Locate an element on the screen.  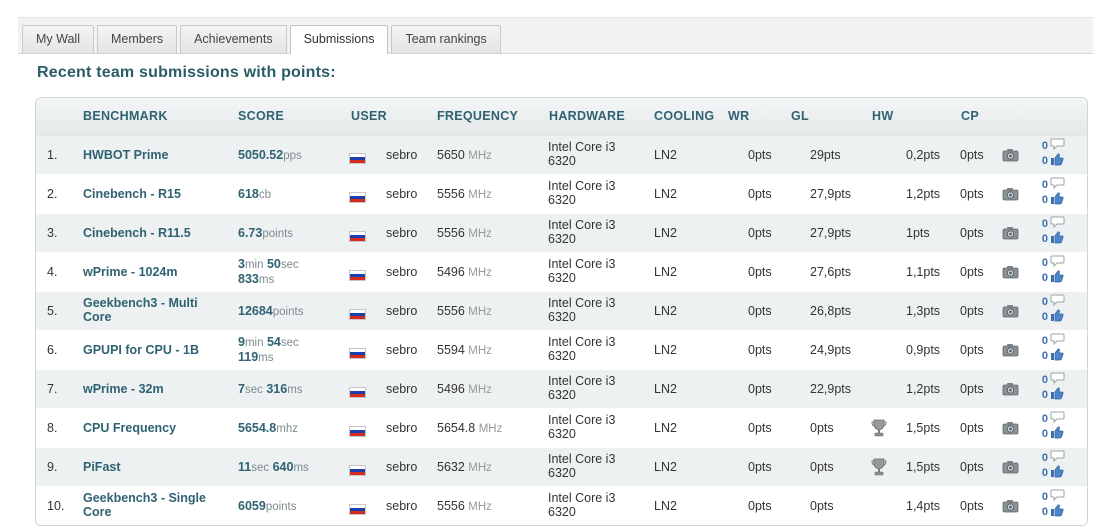
benchmark-link: Cinebench - R15 is located at coordinates (132, 194).